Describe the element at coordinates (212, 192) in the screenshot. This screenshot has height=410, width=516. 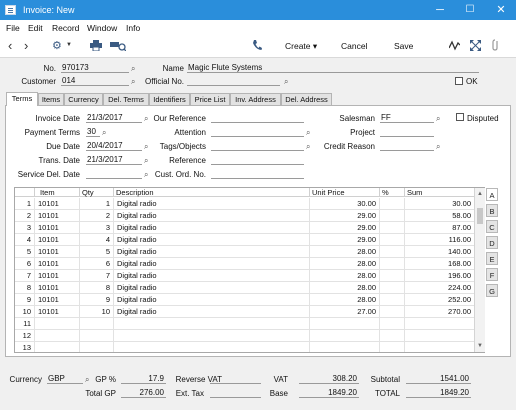
I see `description-column-header: Description` at that location.